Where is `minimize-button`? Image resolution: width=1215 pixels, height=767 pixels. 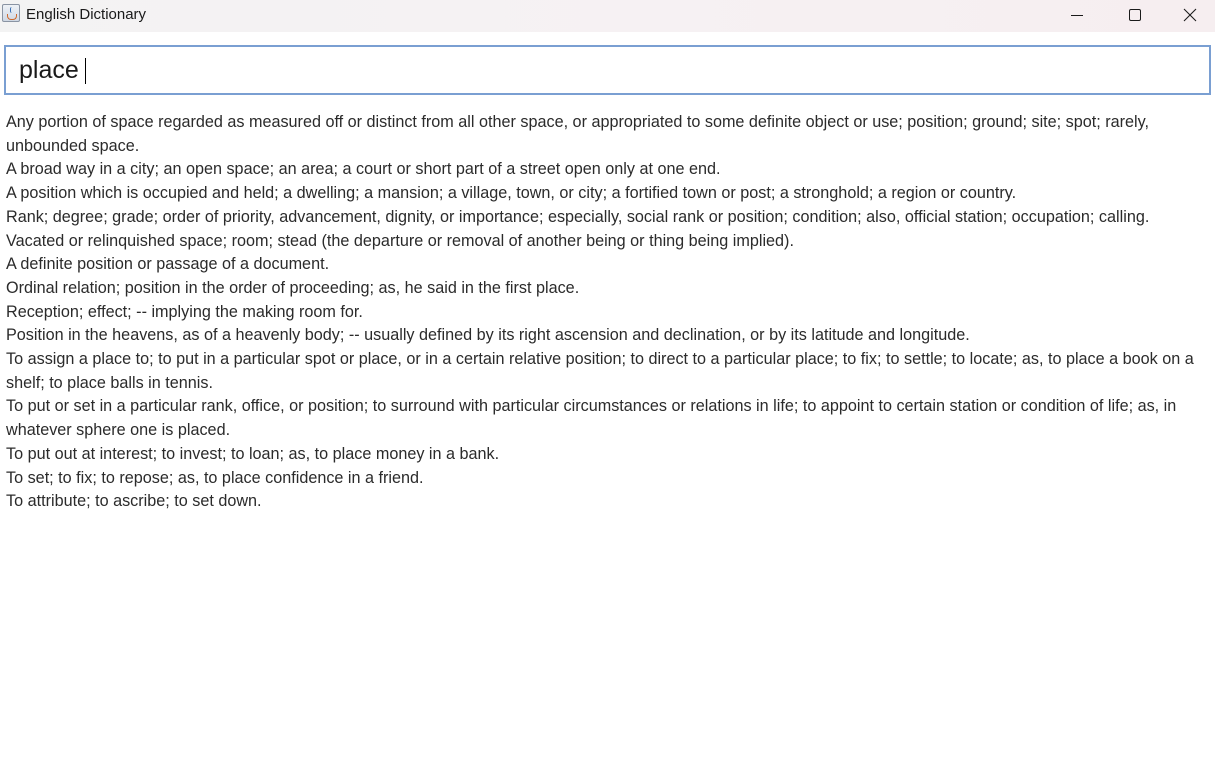 minimize-button is located at coordinates (1077, 15).